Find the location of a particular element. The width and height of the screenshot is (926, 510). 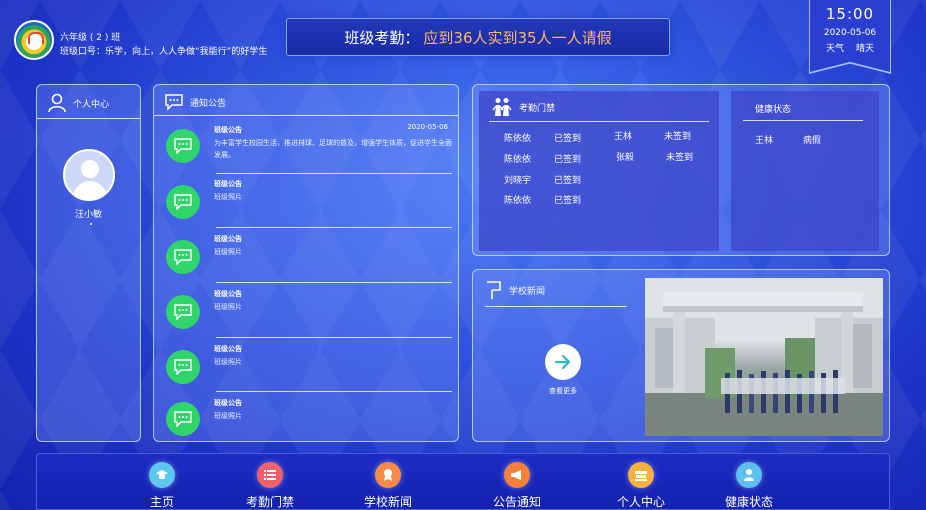

attendance-name: 王林 is located at coordinates (623, 137).